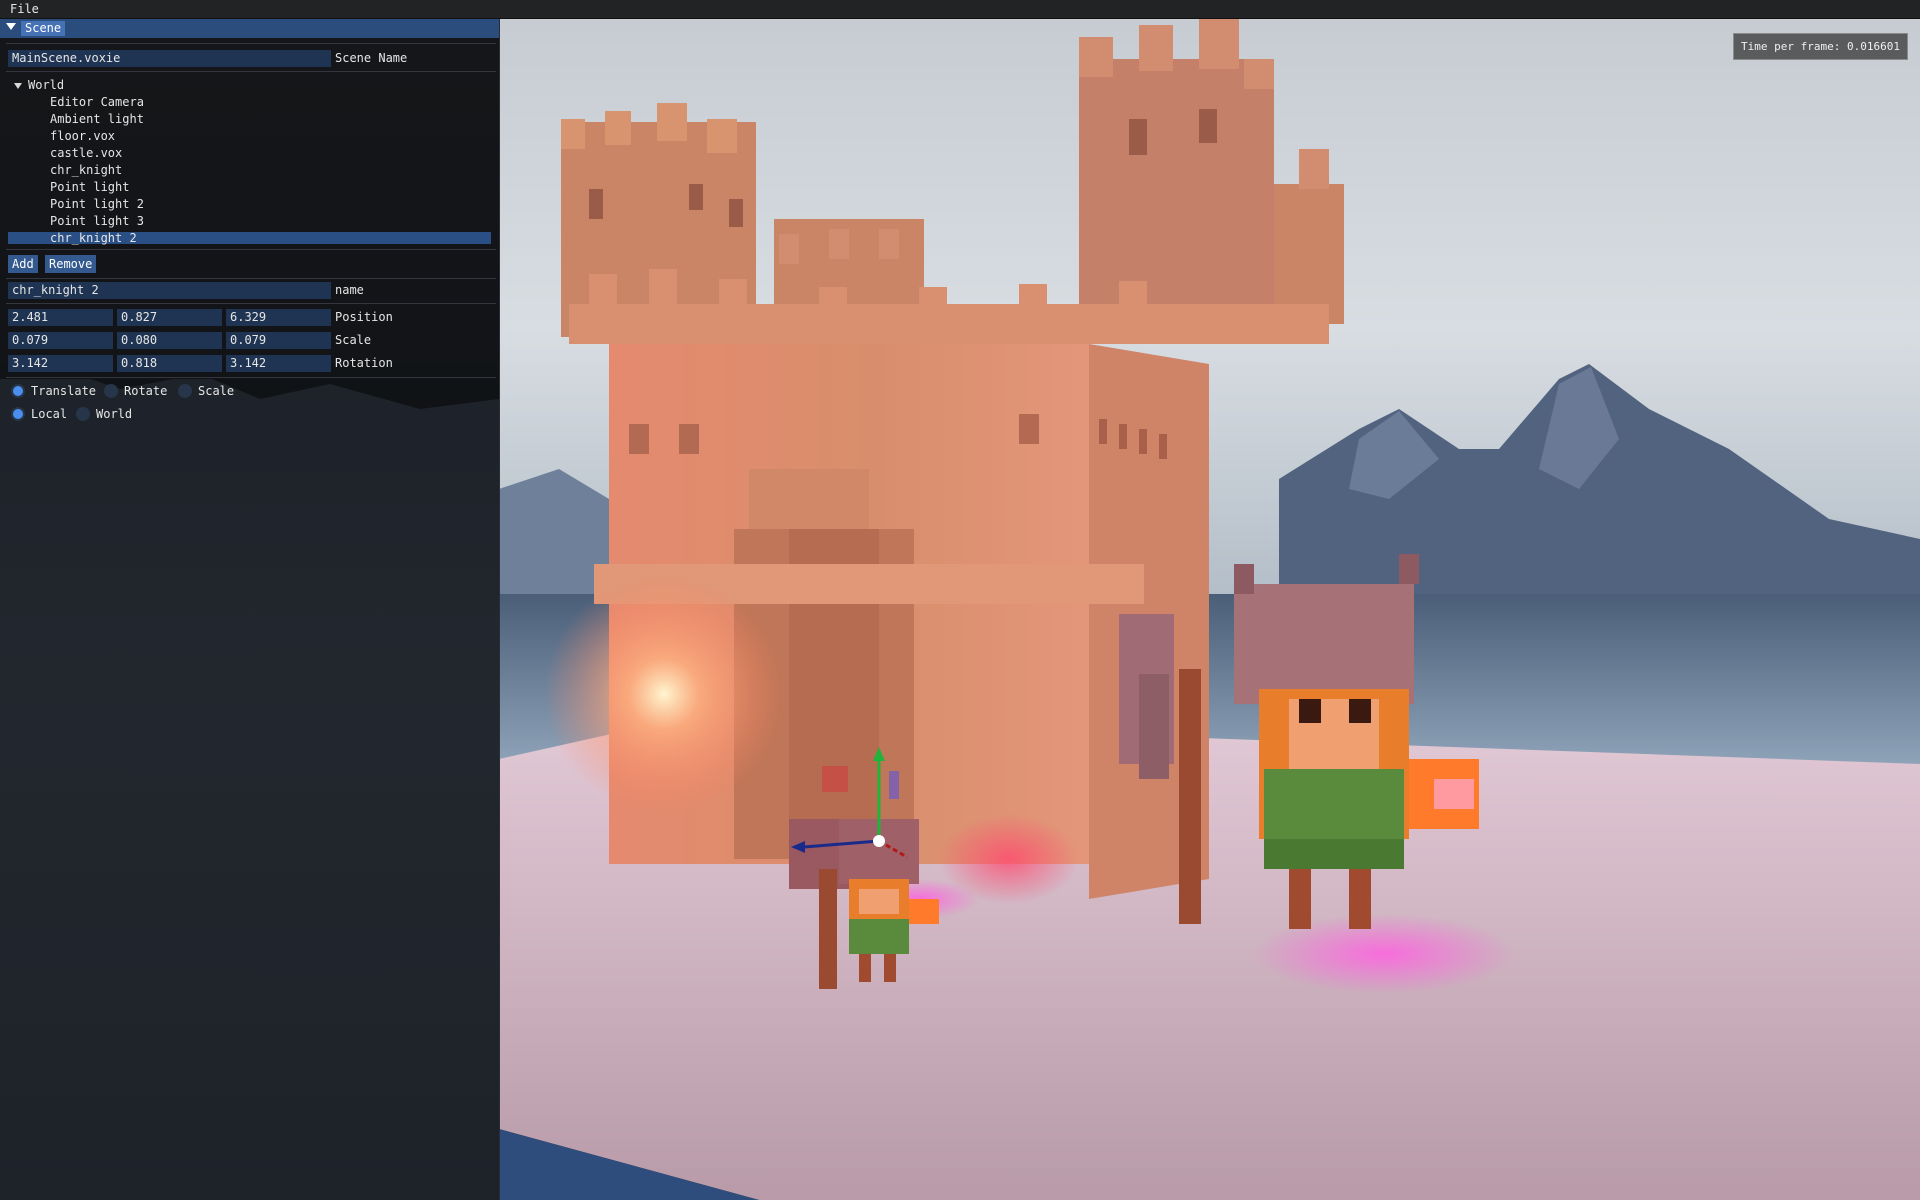 The width and height of the screenshot is (1920, 1200). What do you see at coordinates (60, 363) in the screenshot?
I see `rotation-x-input: 3.142` at bounding box center [60, 363].